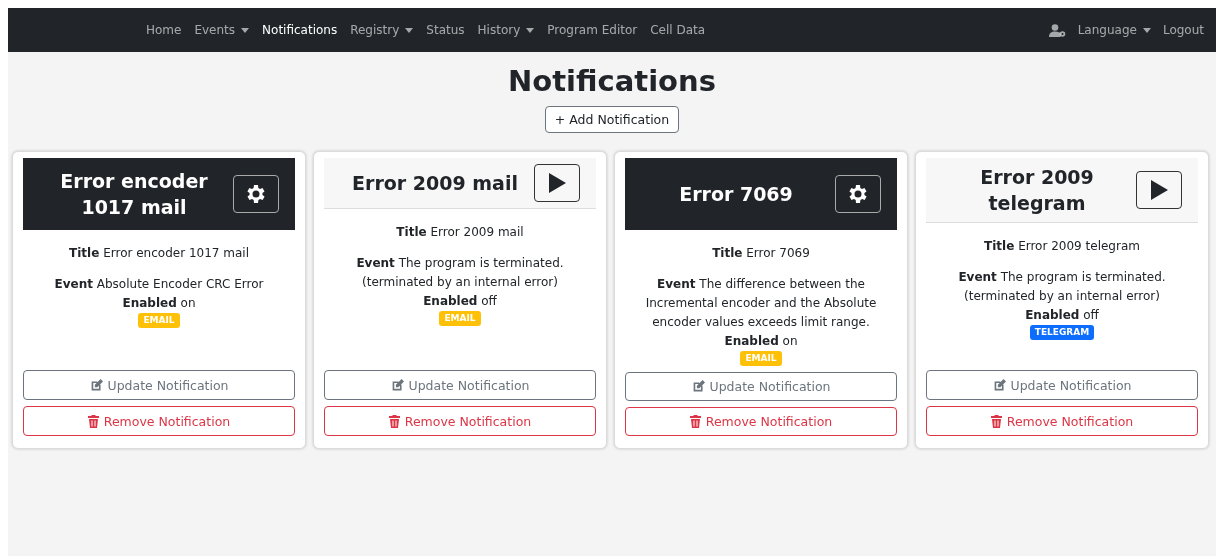  What do you see at coordinates (678, 30) in the screenshot?
I see `nav-link: Cell Data` at bounding box center [678, 30].